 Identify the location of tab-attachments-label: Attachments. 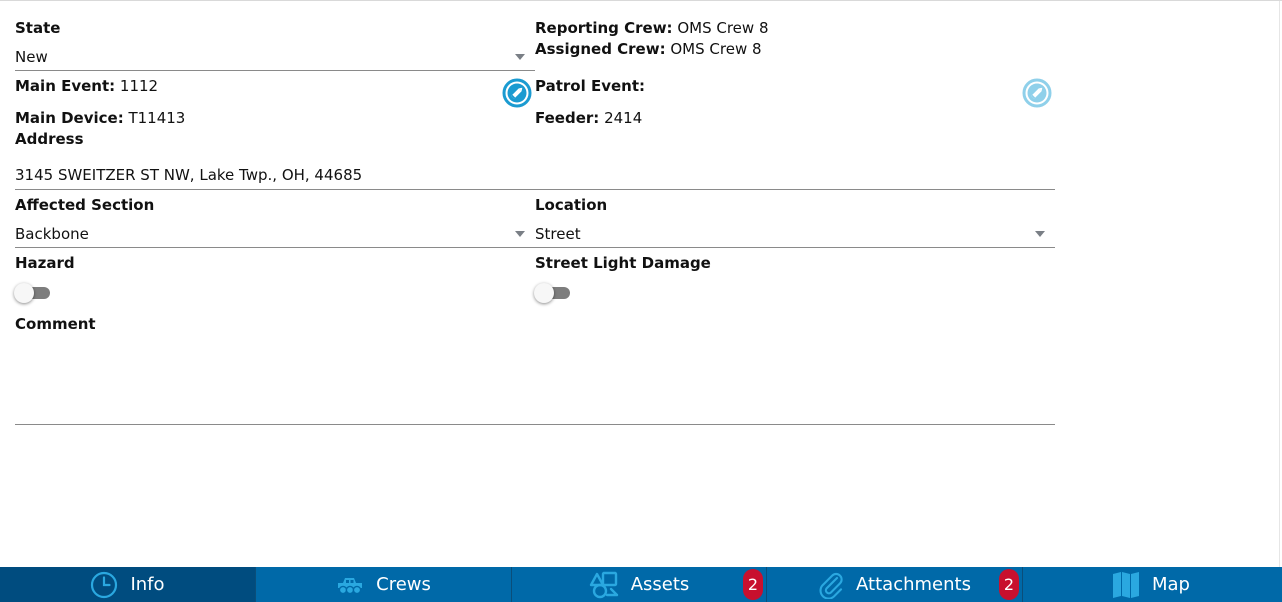
(913, 584).